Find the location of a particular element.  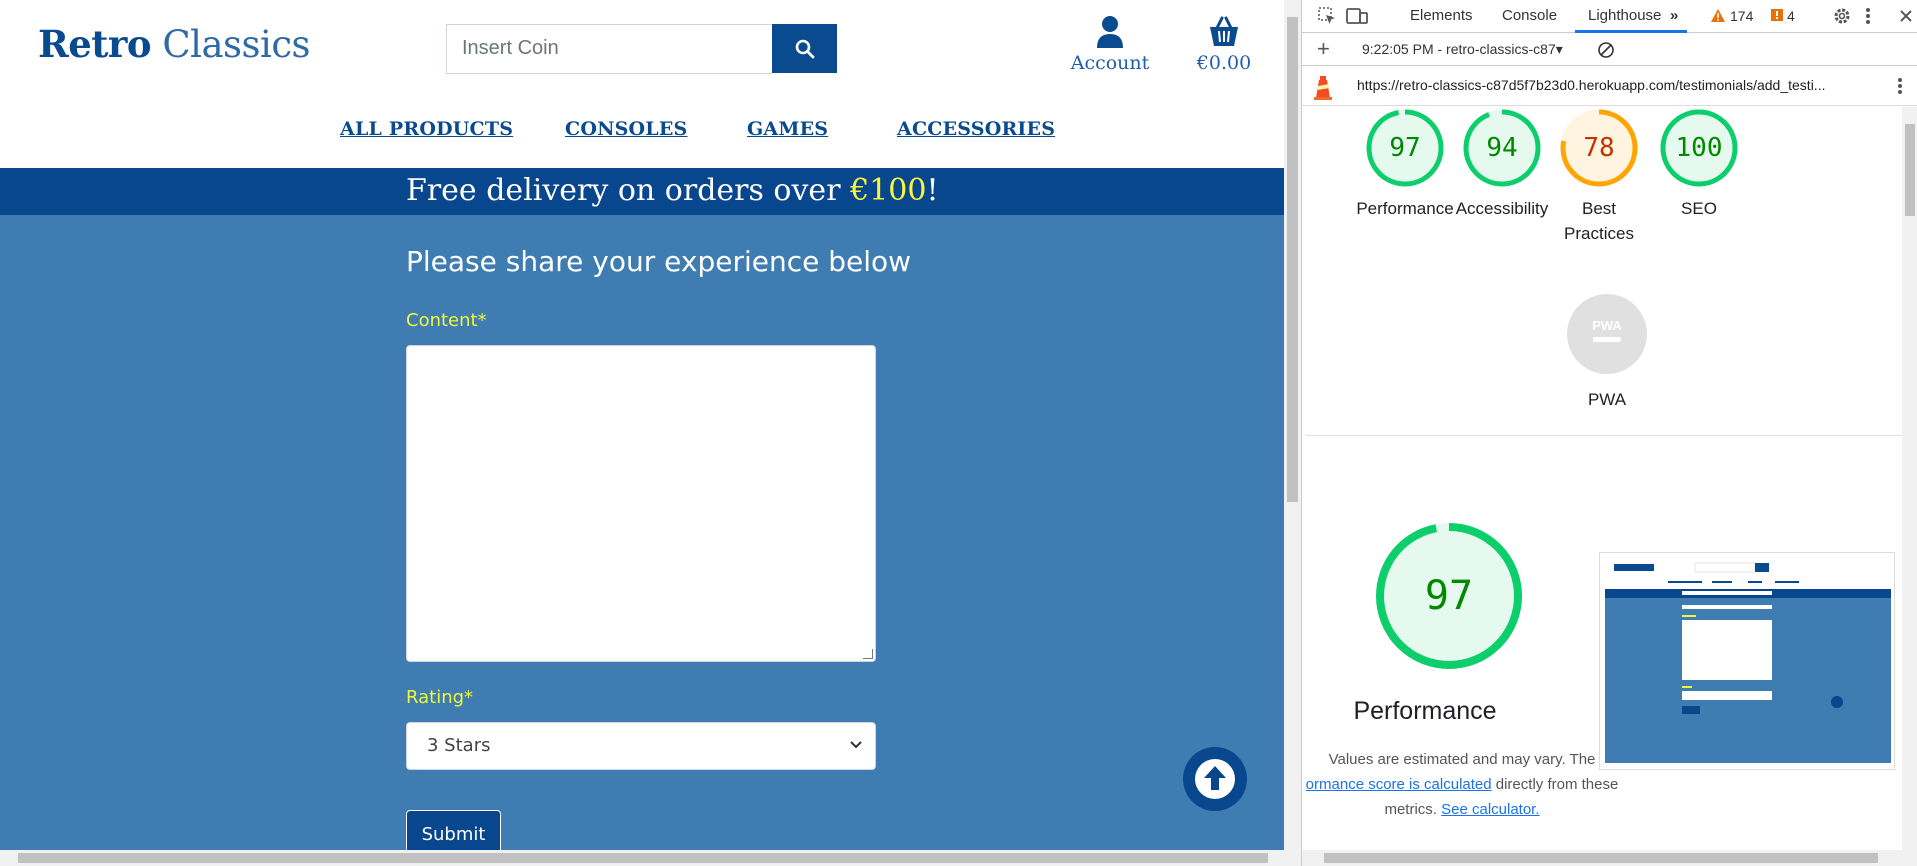

error-icon is located at coordinates (1777, 16).